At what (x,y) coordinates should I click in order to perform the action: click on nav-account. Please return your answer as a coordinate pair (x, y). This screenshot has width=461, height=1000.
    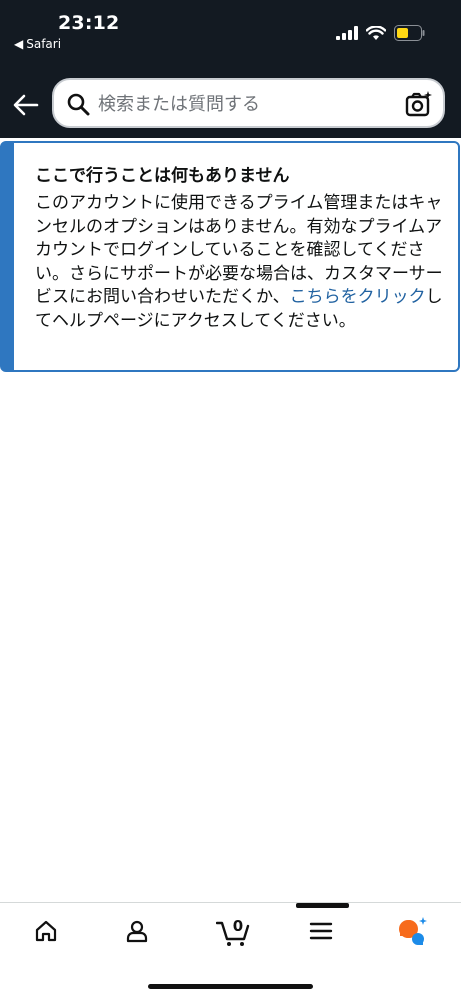
    Looking at the image, I should click on (137, 931).